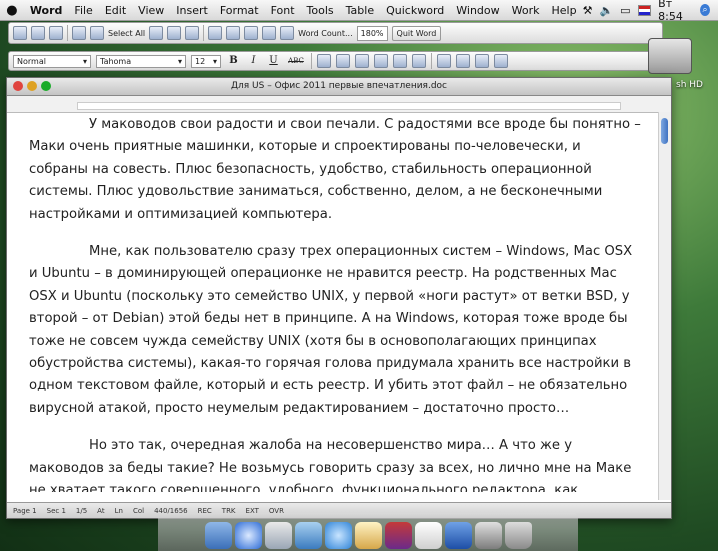 Image resolution: width=718 pixels, height=551 pixels. I want to click on status-column: Col, so click(138, 510).